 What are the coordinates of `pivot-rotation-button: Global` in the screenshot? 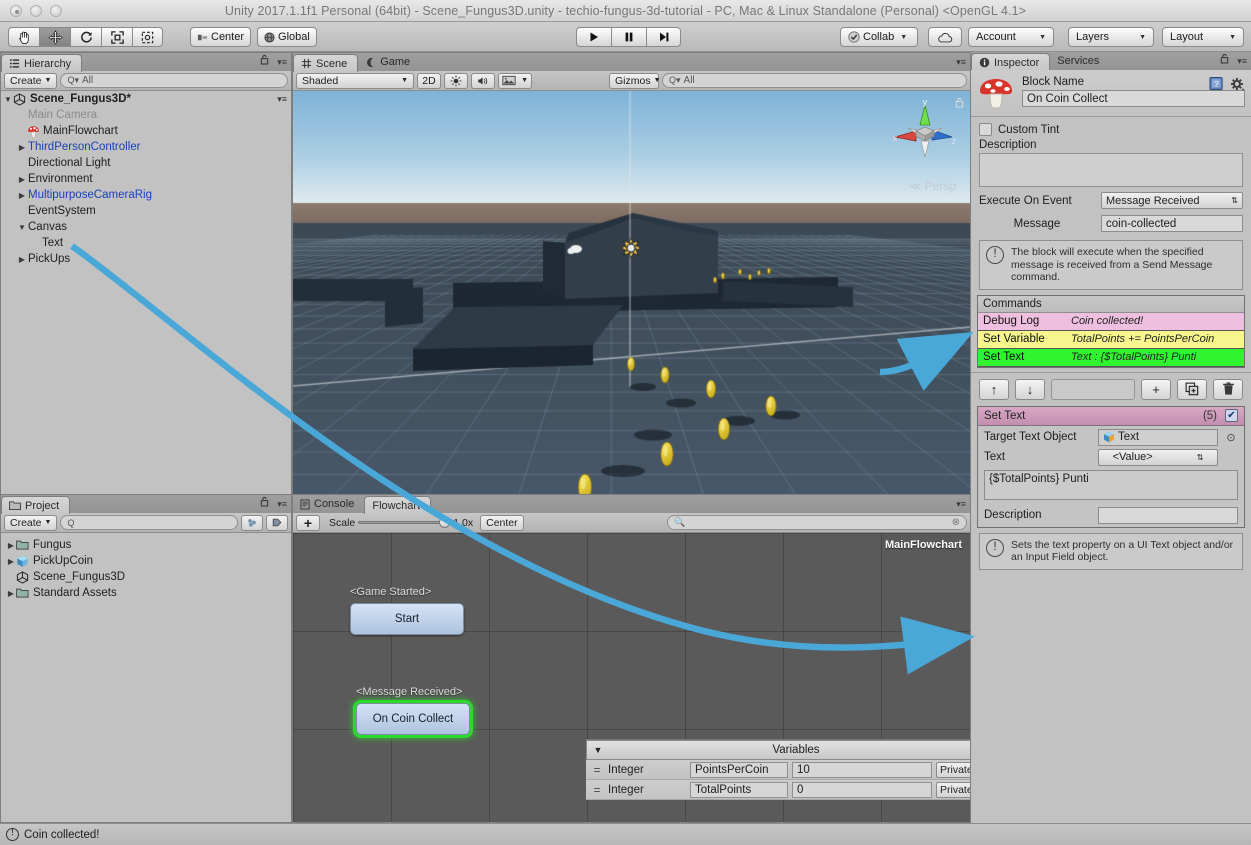 It's located at (287, 37).